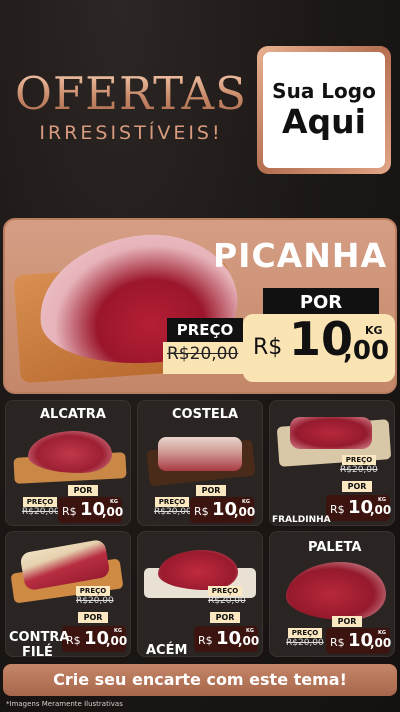  I want to click on hero-product-name: PICANHA, so click(300, 255).